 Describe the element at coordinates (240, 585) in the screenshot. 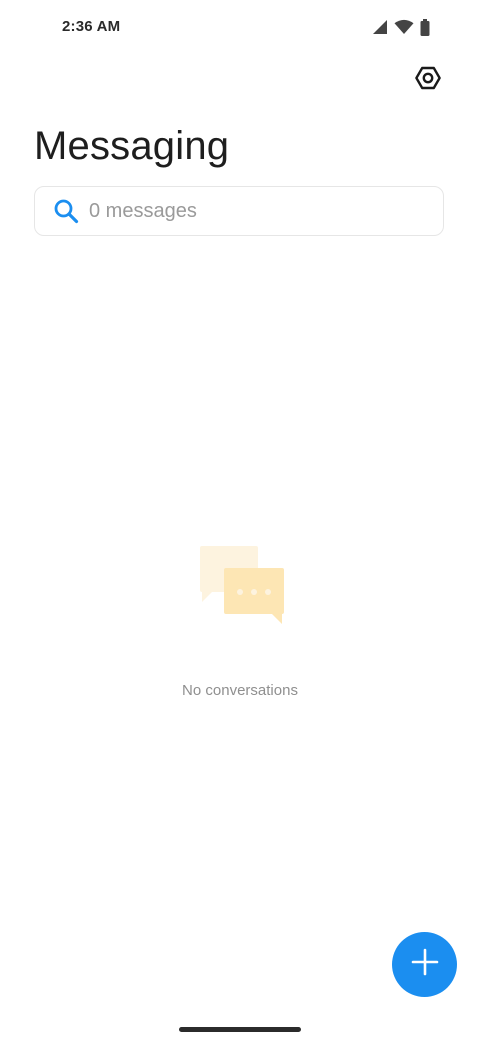

I see `chat-bubbles-icon` at that location.